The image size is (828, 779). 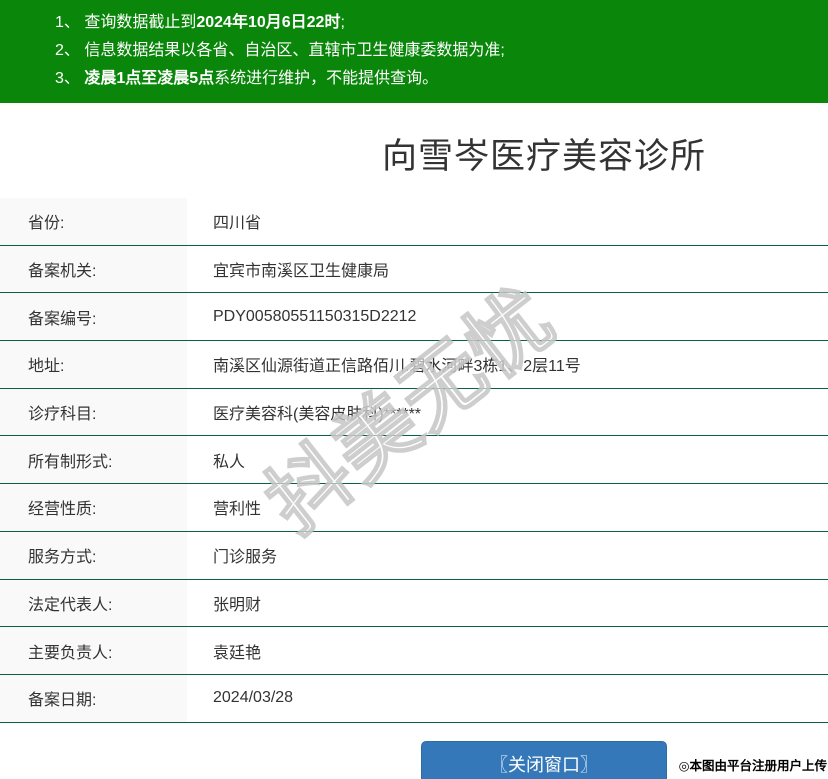 I want to click on notice-line-2: 2、 信息数据结果以各省、自治区、直辖市卫生健康委数据为准;, so click(x=441, y=51).